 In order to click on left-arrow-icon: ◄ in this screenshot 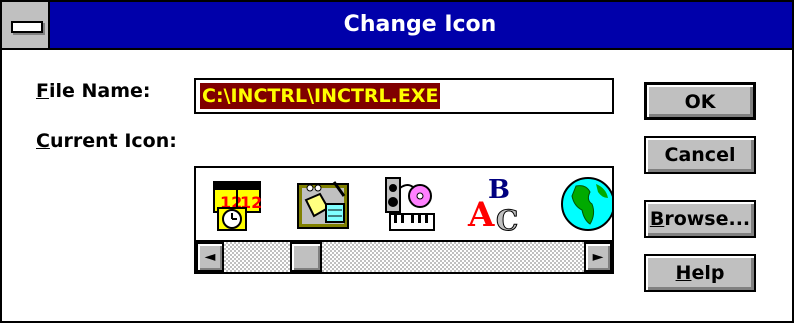, I will do `click(210, 257)`.